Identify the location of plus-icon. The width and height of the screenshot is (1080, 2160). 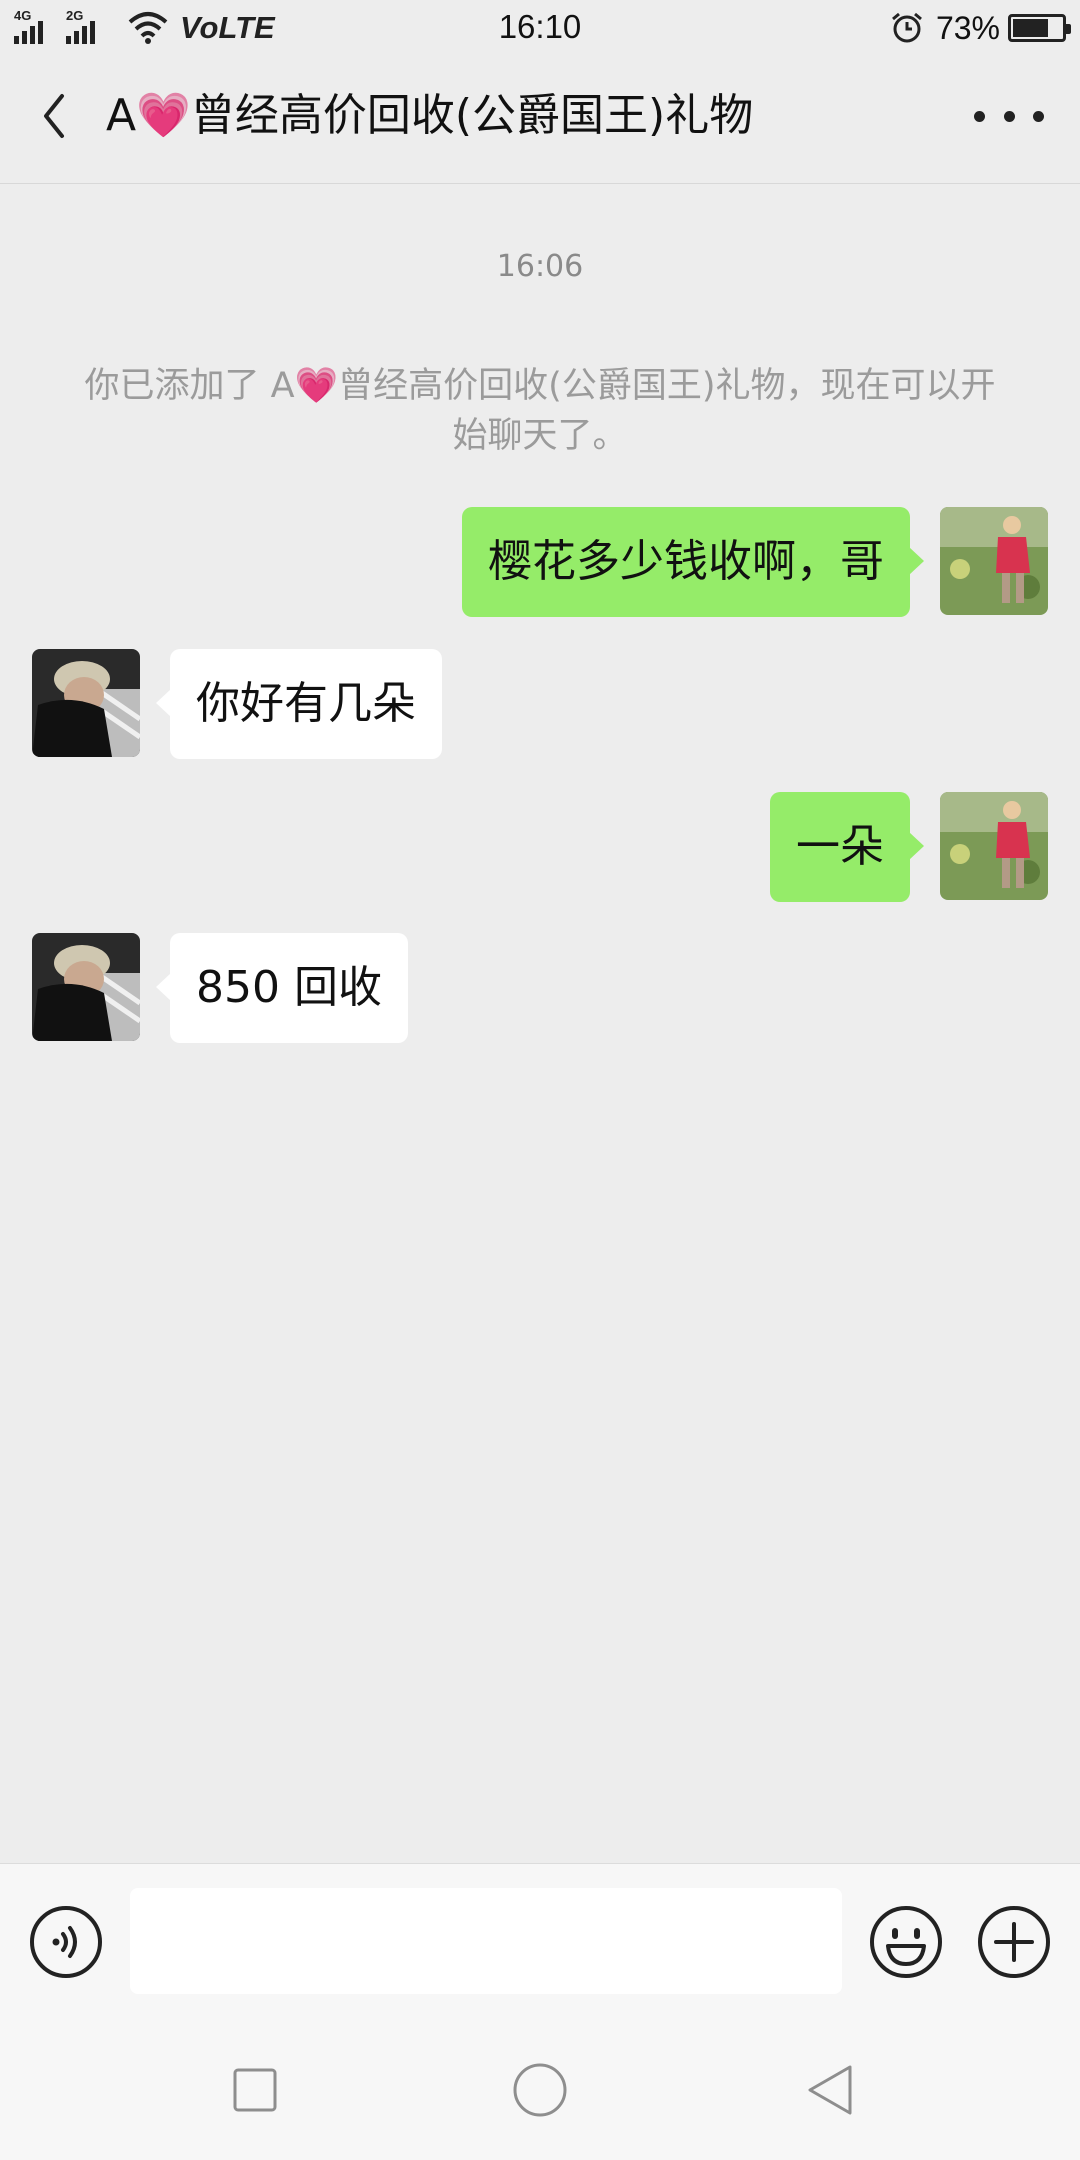
(1014, 1942).